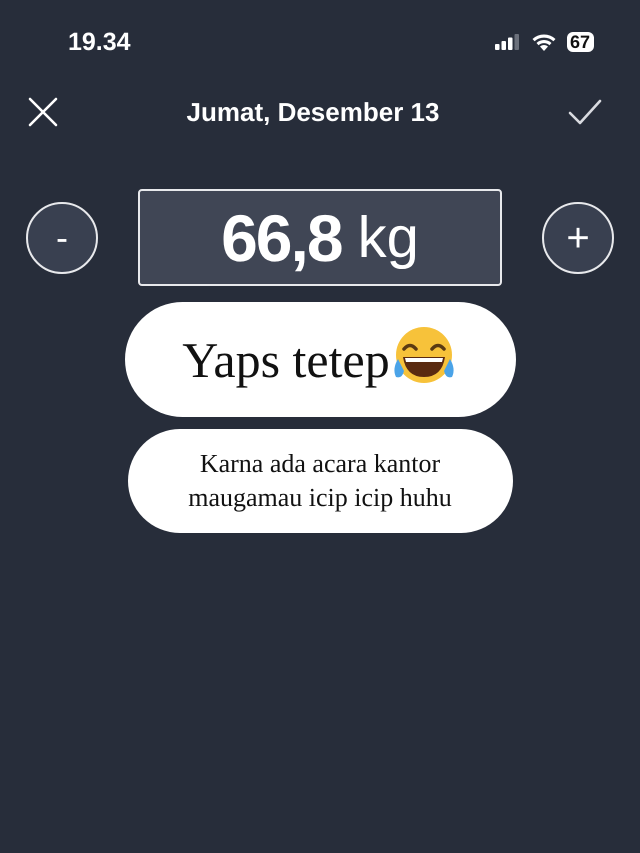 This screenshot has width=640, height=853. What do you see at coordinates (543, 42) in the screenshot?
I see `wifi-icon` at bounding box center [543, 42].